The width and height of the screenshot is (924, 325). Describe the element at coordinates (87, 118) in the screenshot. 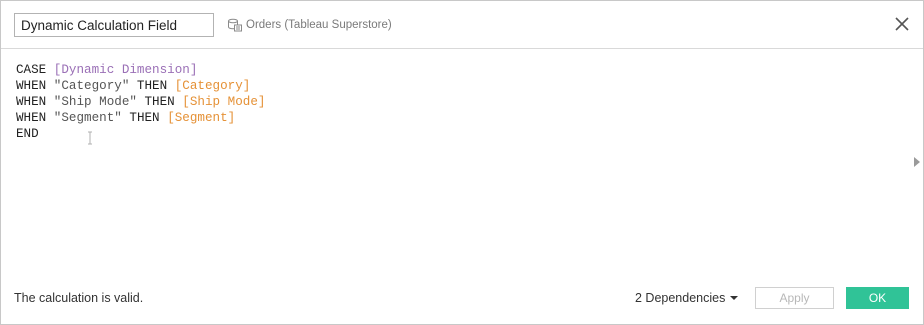

I see `code-string: "Segment"` at that location.